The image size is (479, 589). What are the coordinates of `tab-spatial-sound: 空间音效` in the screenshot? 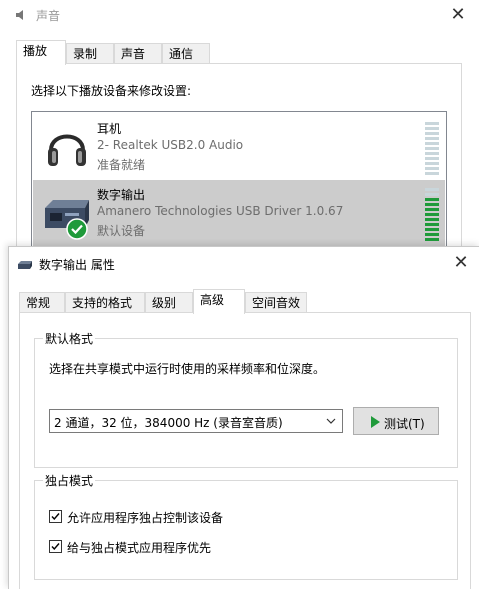 It's located at (276, 302).